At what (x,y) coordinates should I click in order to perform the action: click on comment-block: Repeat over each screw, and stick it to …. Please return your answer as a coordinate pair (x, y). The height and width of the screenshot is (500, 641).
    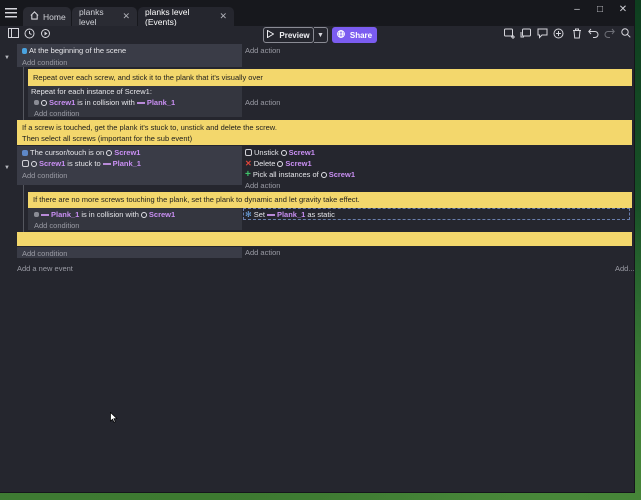
    Looking at the image, I should click on (330, 77).